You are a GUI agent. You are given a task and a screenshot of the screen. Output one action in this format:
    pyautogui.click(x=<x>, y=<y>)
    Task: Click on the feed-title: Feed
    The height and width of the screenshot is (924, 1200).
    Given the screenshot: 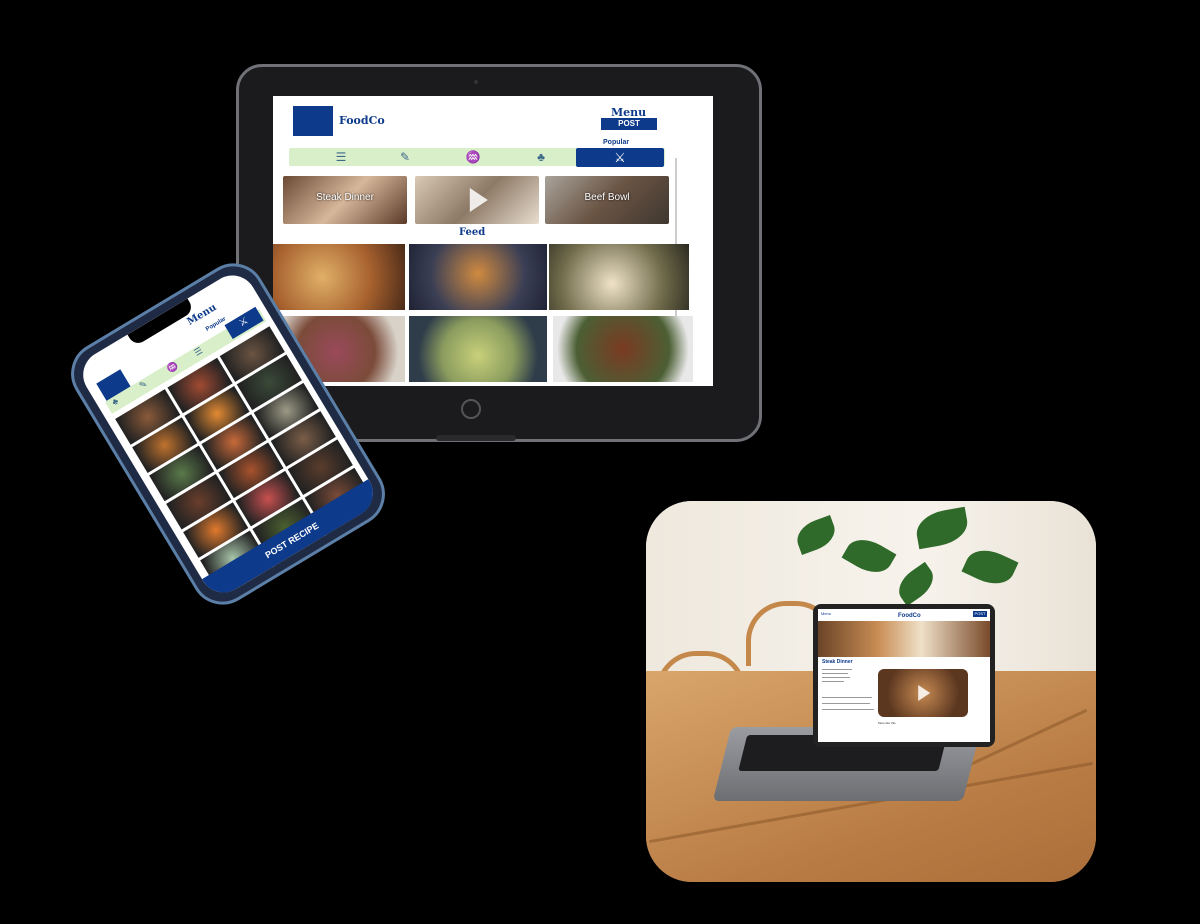 What is the action you would take?
    pyautogui.click(x=472, y=232)
    